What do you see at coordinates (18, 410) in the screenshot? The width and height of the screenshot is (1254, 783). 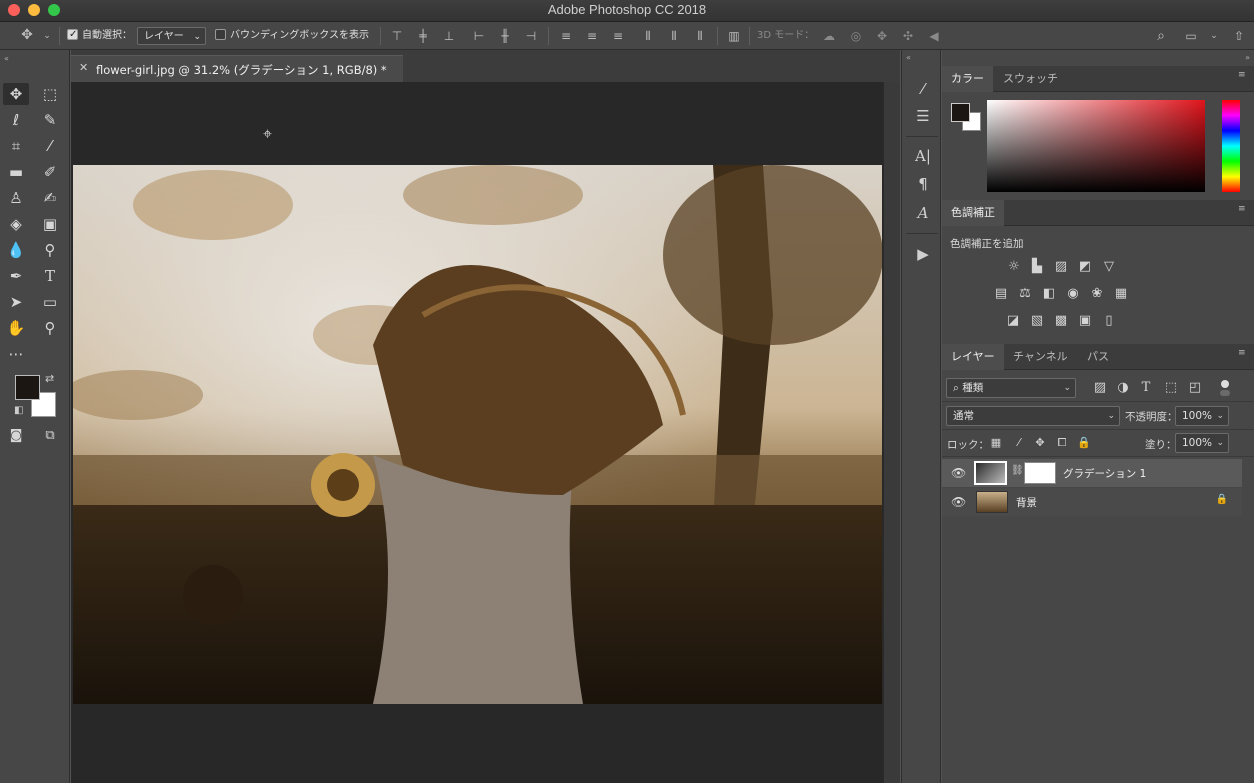 I see `default-colors-icon: ◧` at bounding box center [18, 410].